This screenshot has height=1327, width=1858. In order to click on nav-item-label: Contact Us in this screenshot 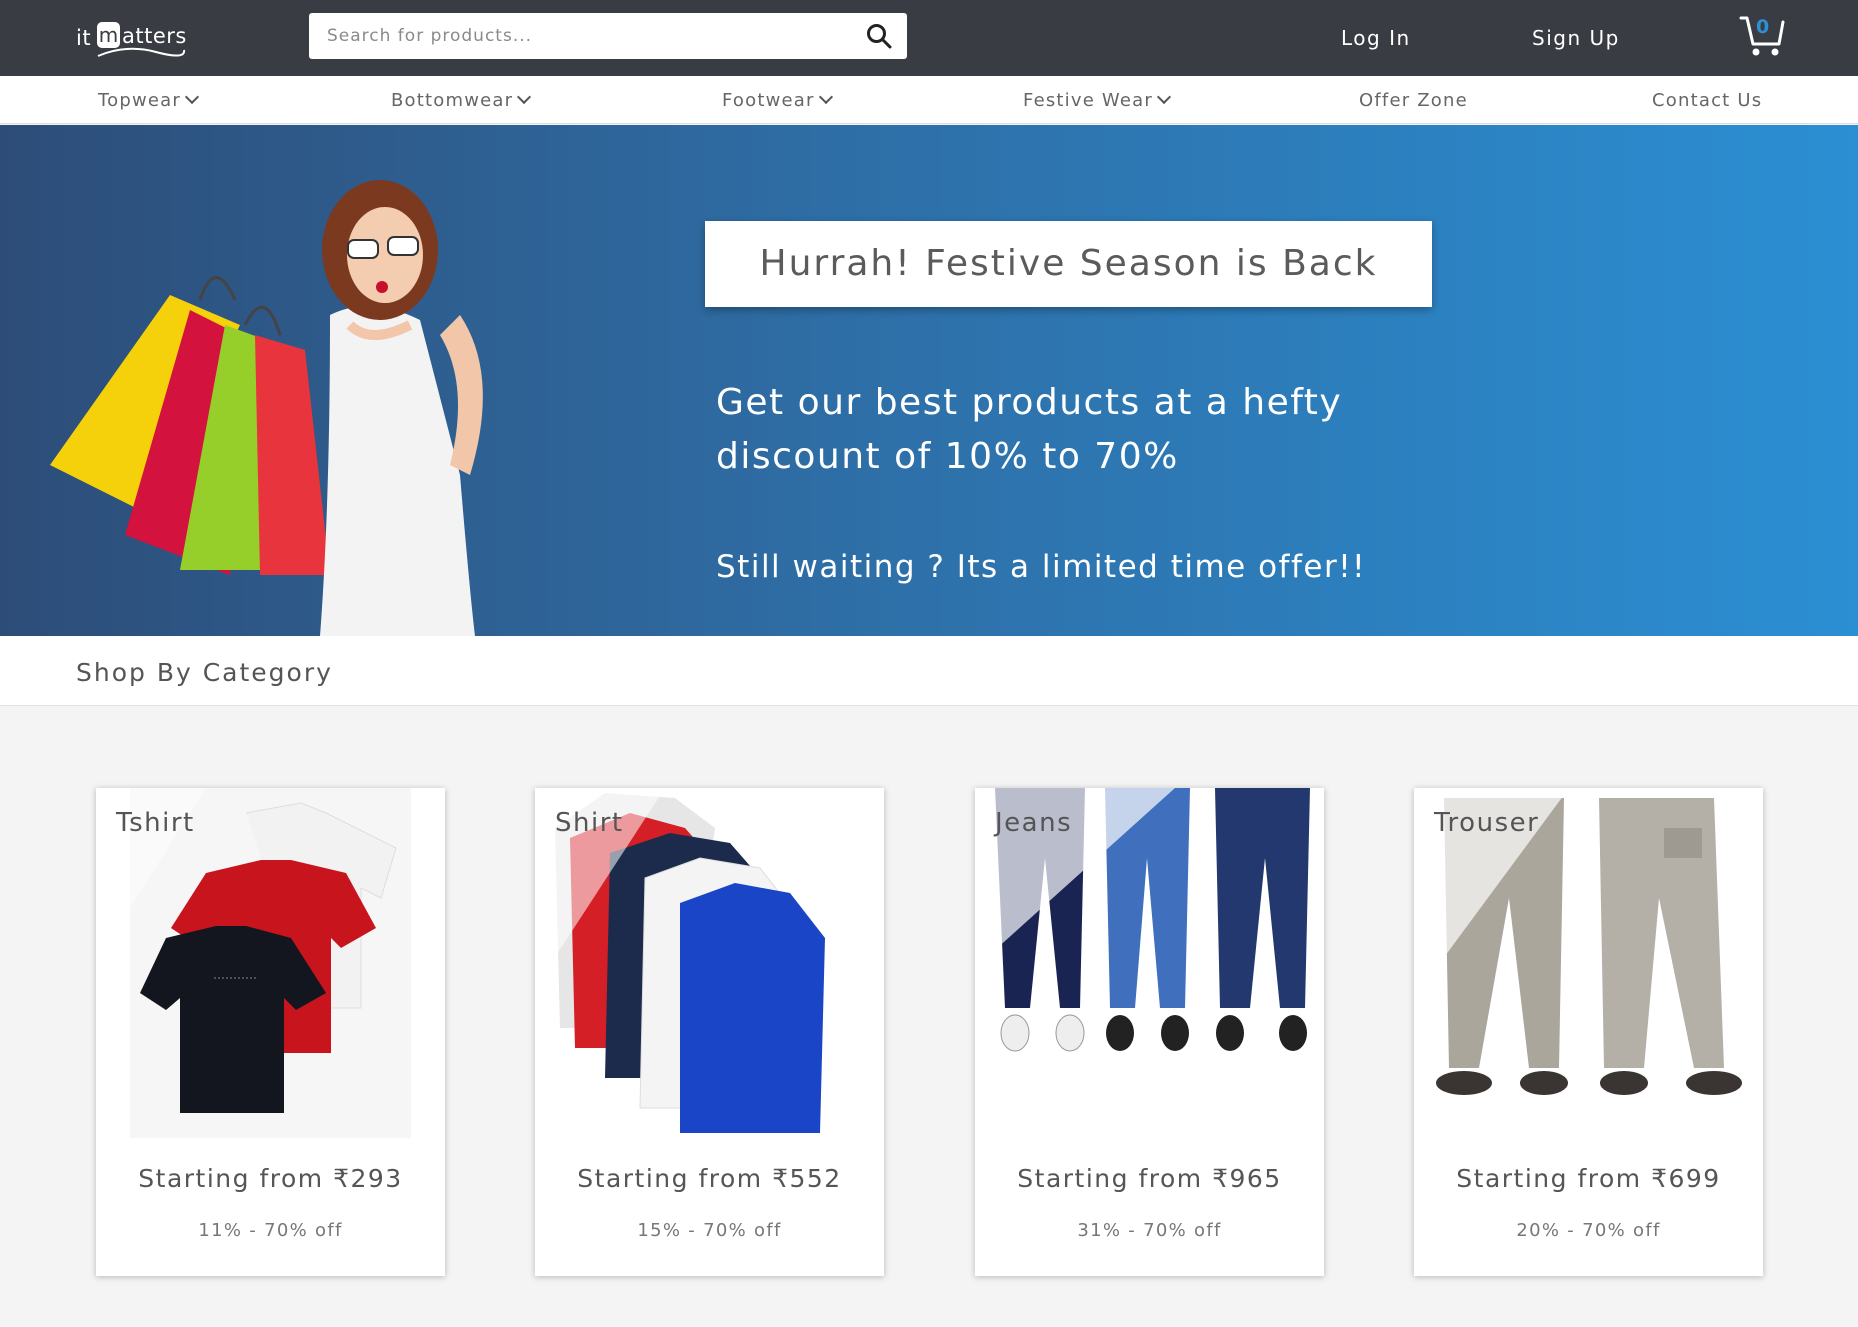, I will do `click(1707, 100)`.